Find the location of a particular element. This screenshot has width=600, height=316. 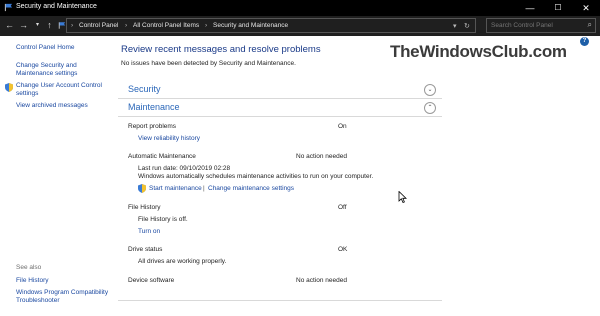

maintenance-section-header: Maintenance ⌃ is located at coordinates (280, 108).